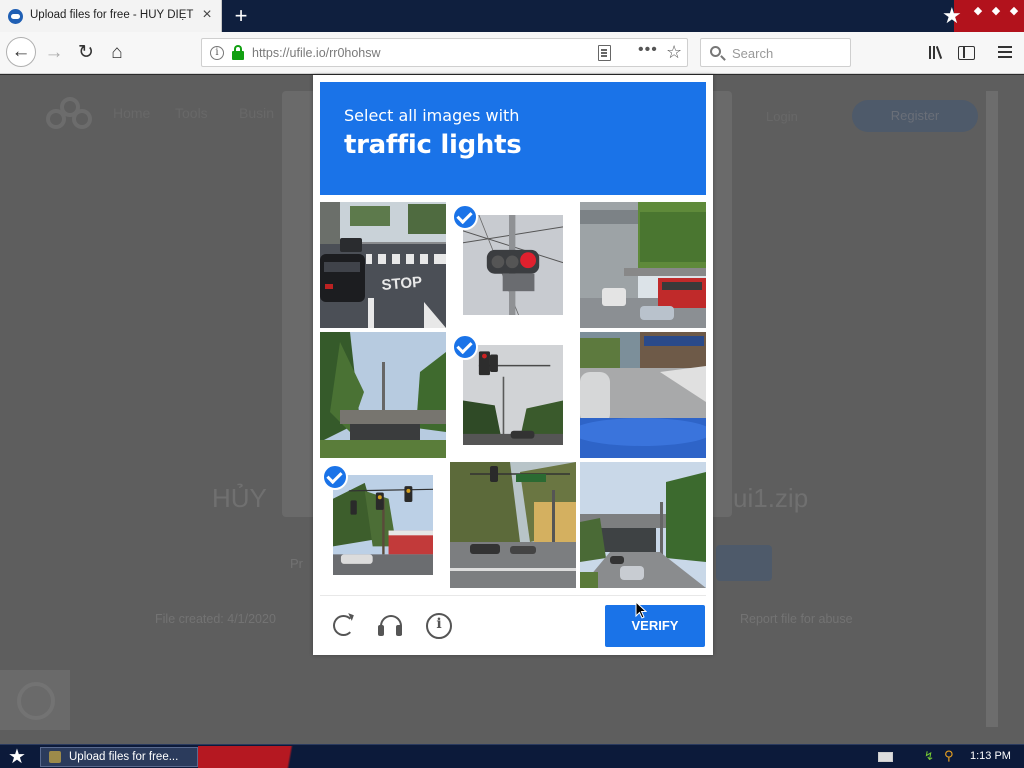 This screenshot has width=1024, height=768. What do you see at coordinates (655, 626) in the screenshot?
I see `verify-button: VERIFY` at bounding box center [655, 626].